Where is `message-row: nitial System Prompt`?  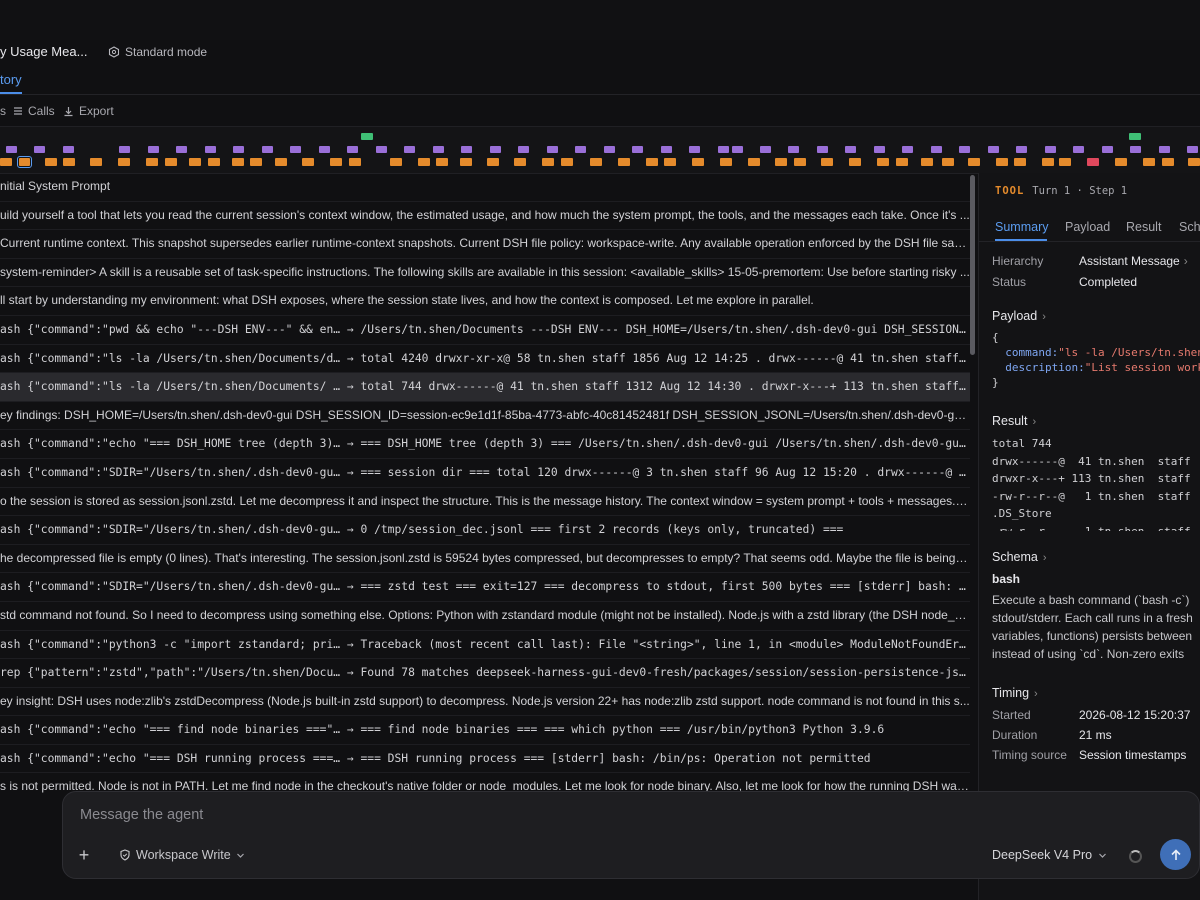
message-row: nitial System Prompt is located at coordinates (485, 187).